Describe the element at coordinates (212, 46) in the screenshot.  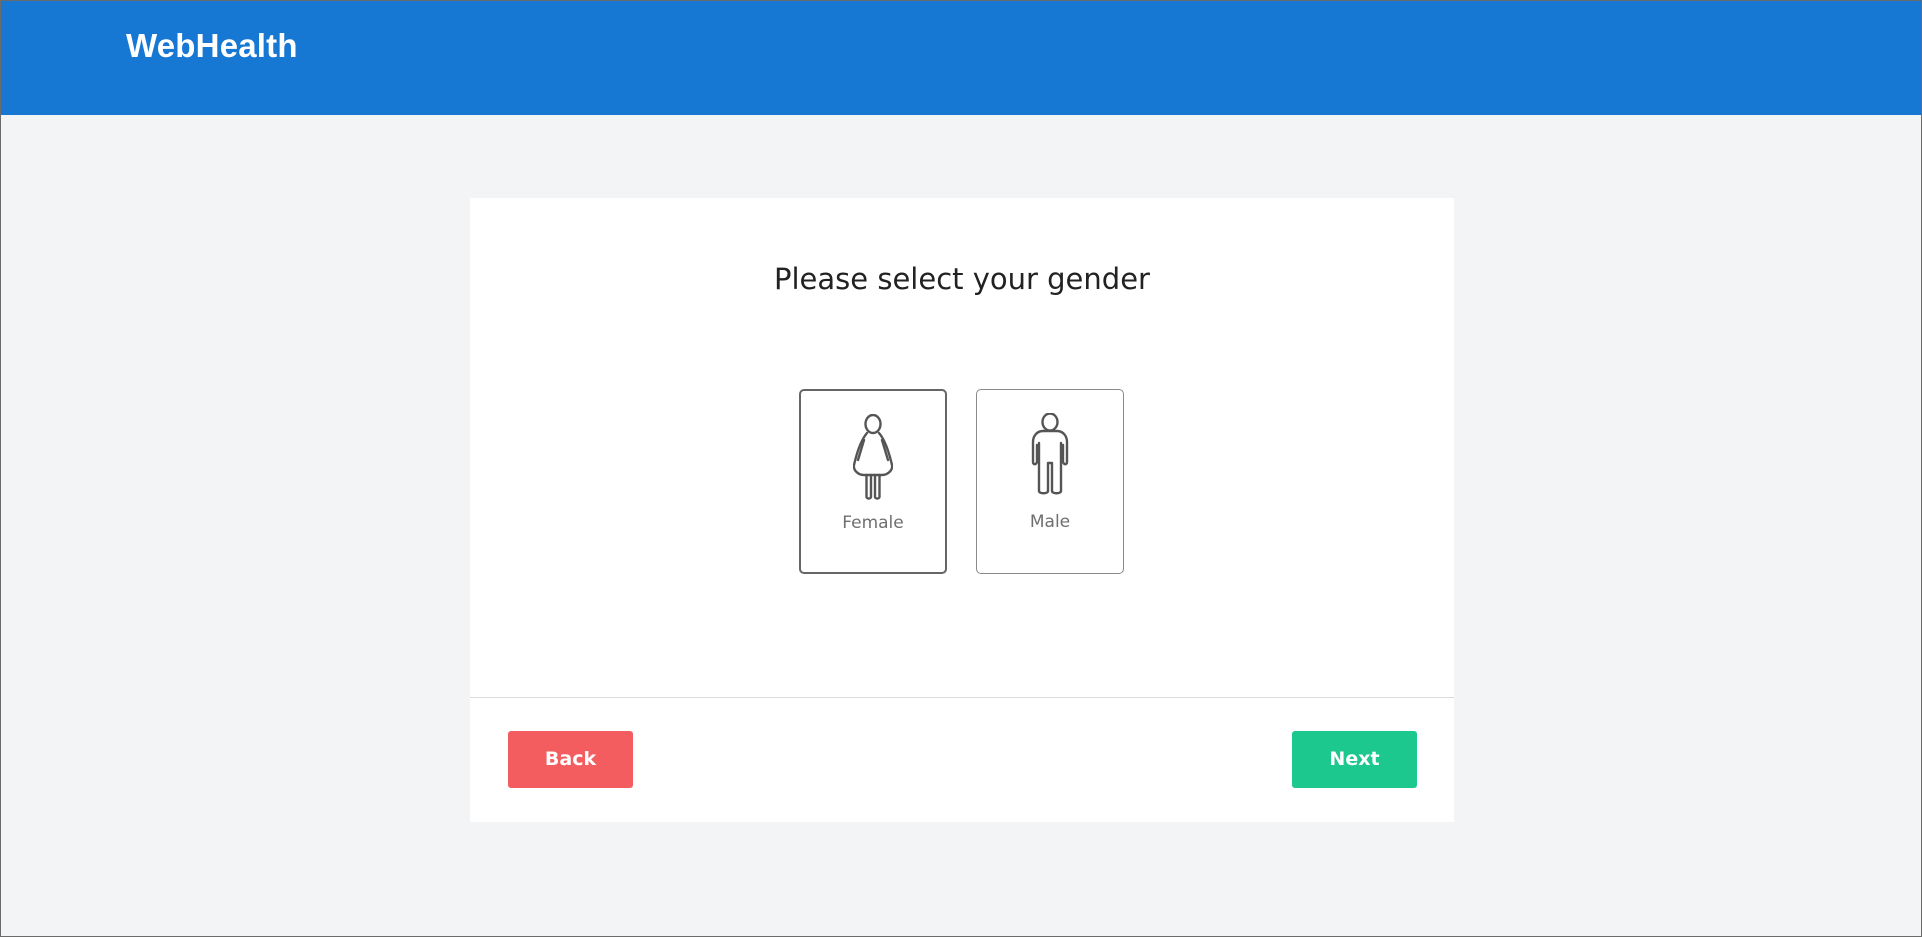
I see `brand-logo: WebHealth` at that location.